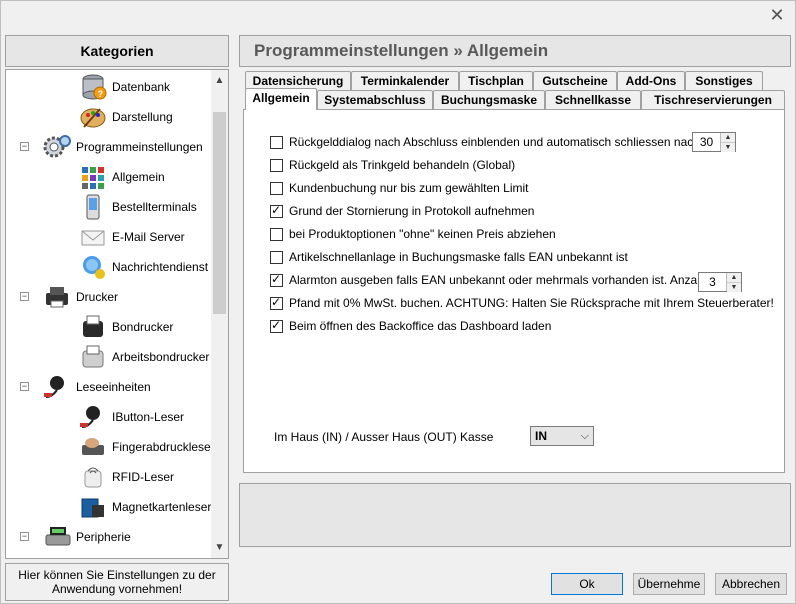 Image resolution: width=796 pixels, height=604 pixels. Describe the element at coordinates (496, 81) in the screenshot. I see `tab-tischplan: Tischplan` at that location.